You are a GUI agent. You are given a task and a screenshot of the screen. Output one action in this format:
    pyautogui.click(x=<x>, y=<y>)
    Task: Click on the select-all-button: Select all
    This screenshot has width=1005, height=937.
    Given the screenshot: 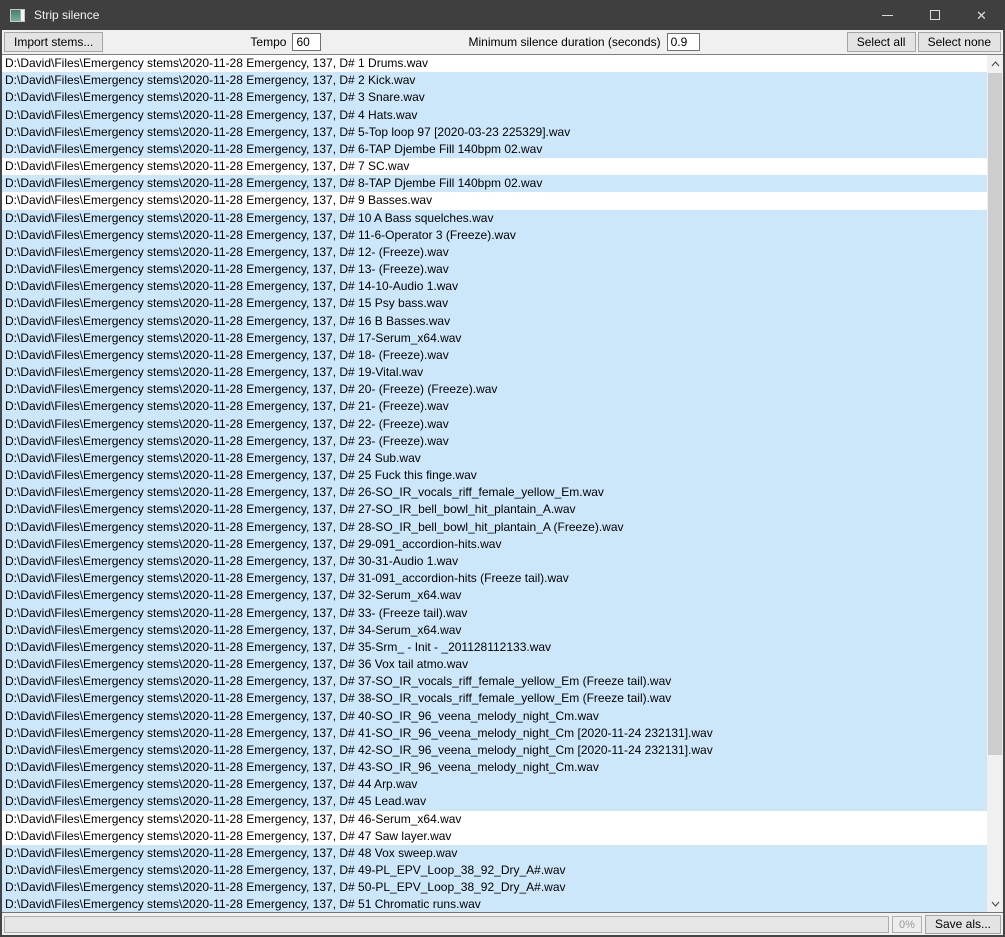 What is the action you would take?
    pyautogui.click(x=881, y=42)
    